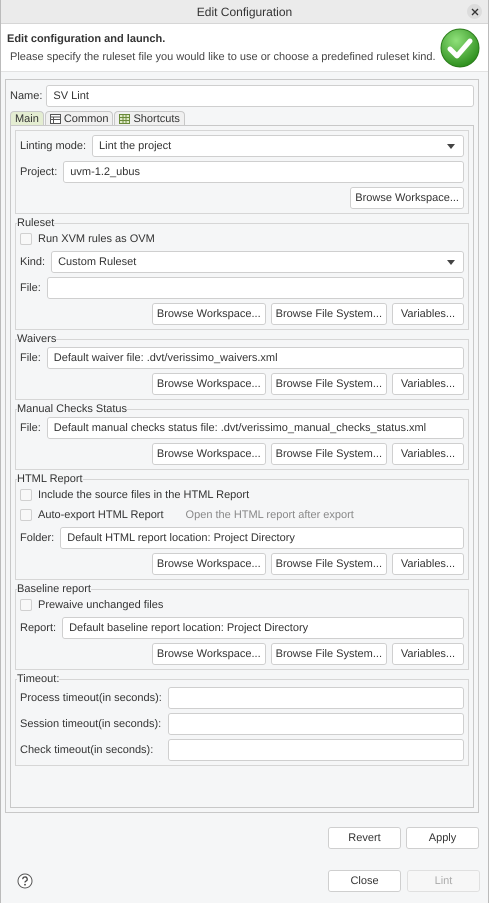  I want to click on field-label: Process timeout(in seconds):, so click(91, 698).